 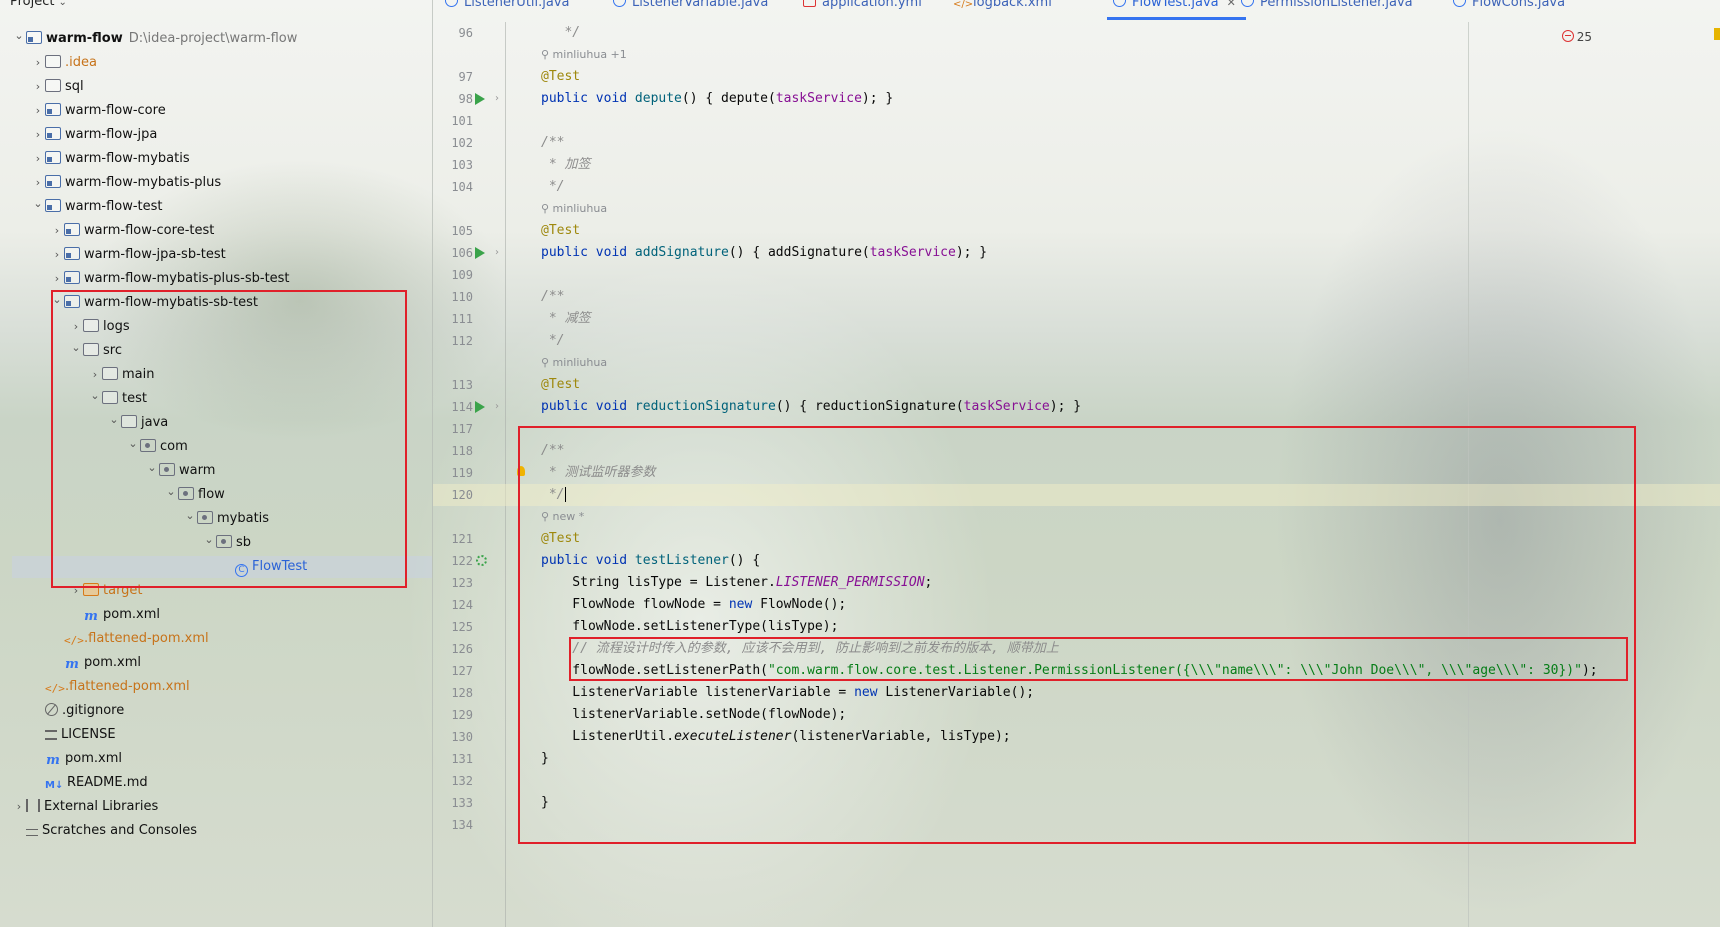 I want to click on code-token: LISTENER_PERMISSION, so click(x=850, y=582).